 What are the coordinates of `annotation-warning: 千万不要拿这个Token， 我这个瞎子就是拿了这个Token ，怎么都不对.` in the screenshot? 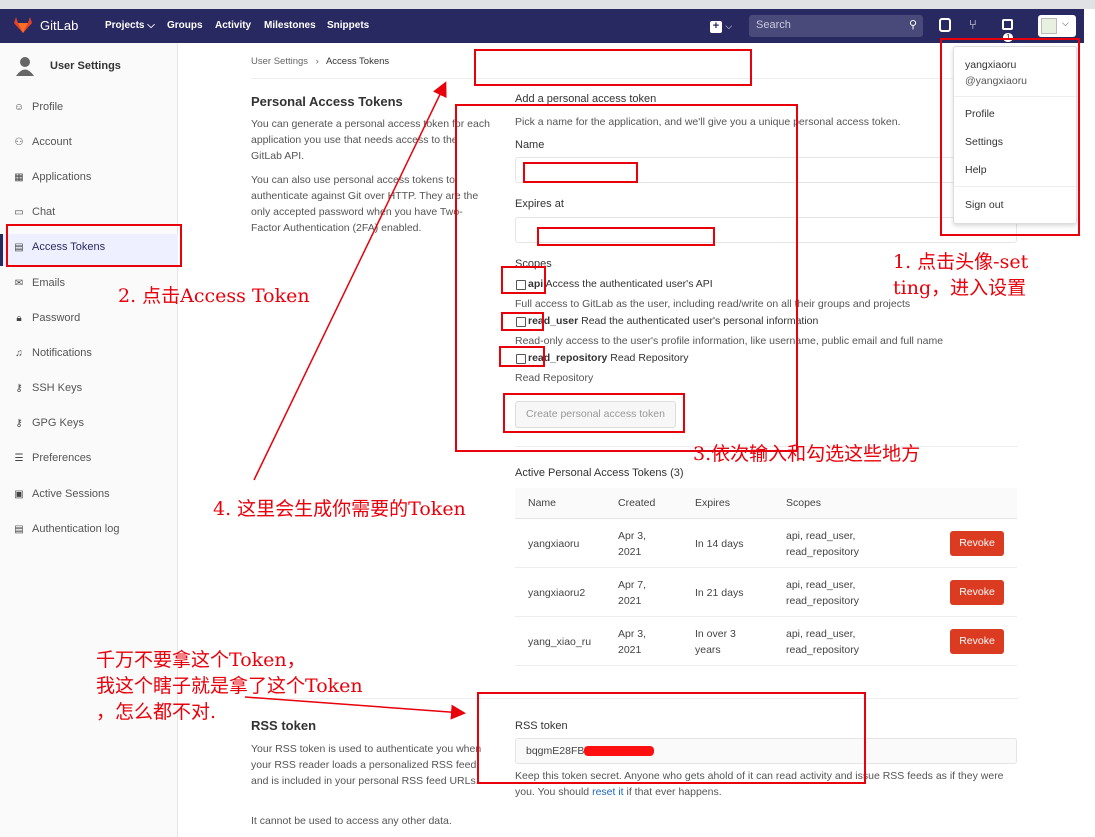 It's located at (229, 686).